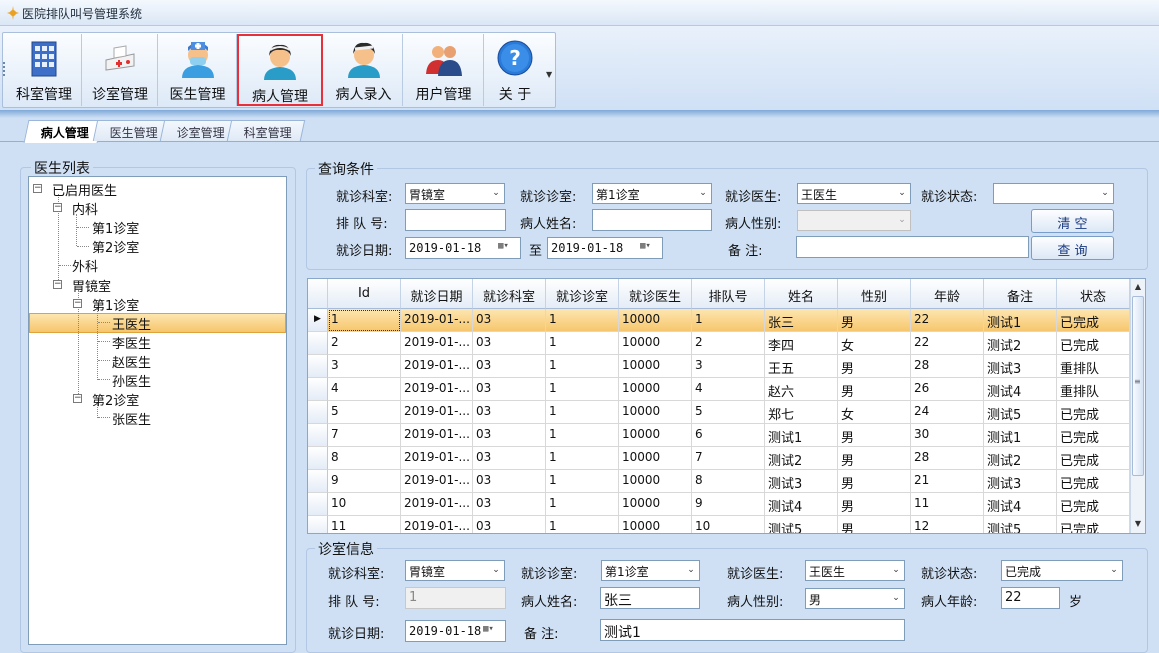  What do you see at coordinates (854, 193) in the screenshot?
I see `query-doctor-select: 王医生 ⌄` at bounding box center [854, 193].